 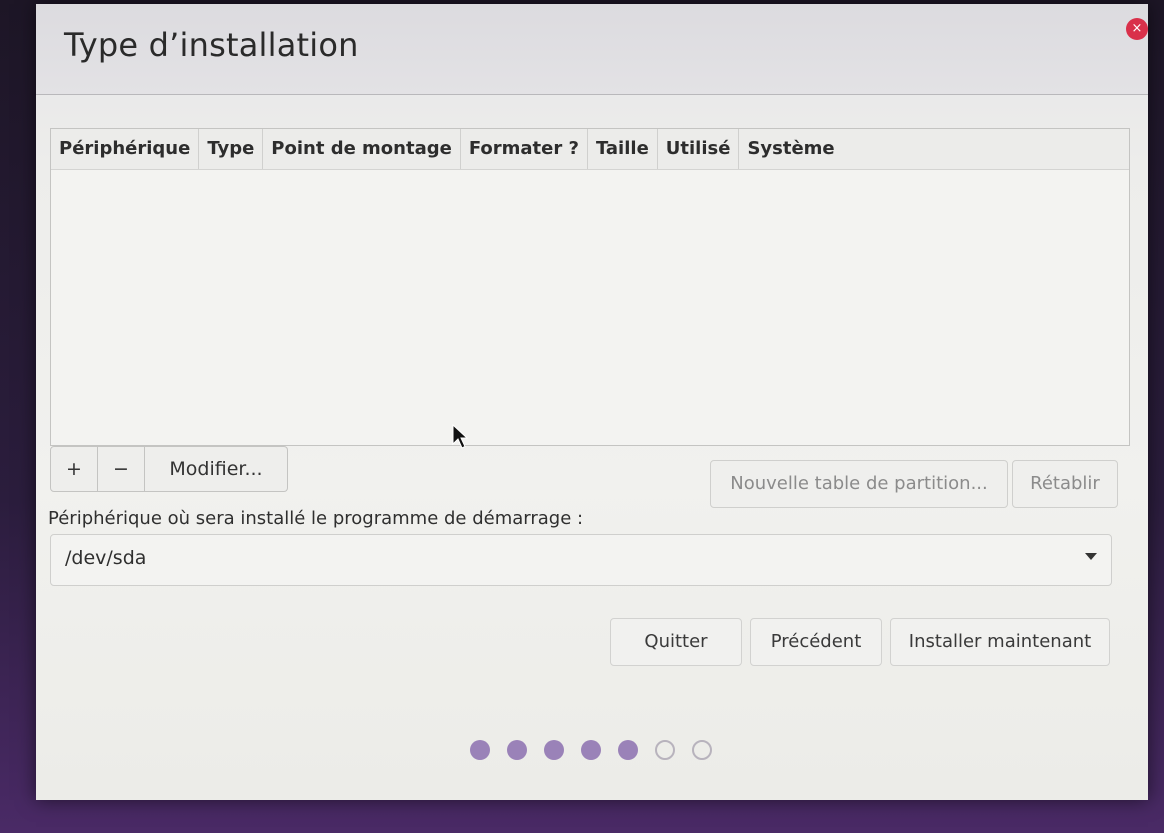 What do you see at coordinates (1137, 29) in the screenshot?
I see `close-icon: ×` at bounding box center [1137, 29].